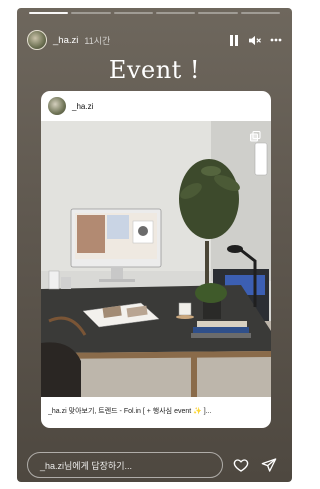  Describe the element at coordinates (154, 70) in the screenshot. I see `story-title: Event !` at that location.